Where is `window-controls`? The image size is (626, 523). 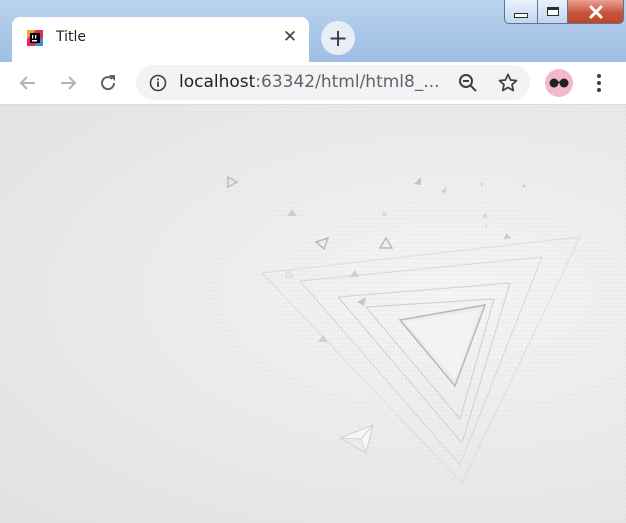
window-controls is located at coordinates (564, 12).